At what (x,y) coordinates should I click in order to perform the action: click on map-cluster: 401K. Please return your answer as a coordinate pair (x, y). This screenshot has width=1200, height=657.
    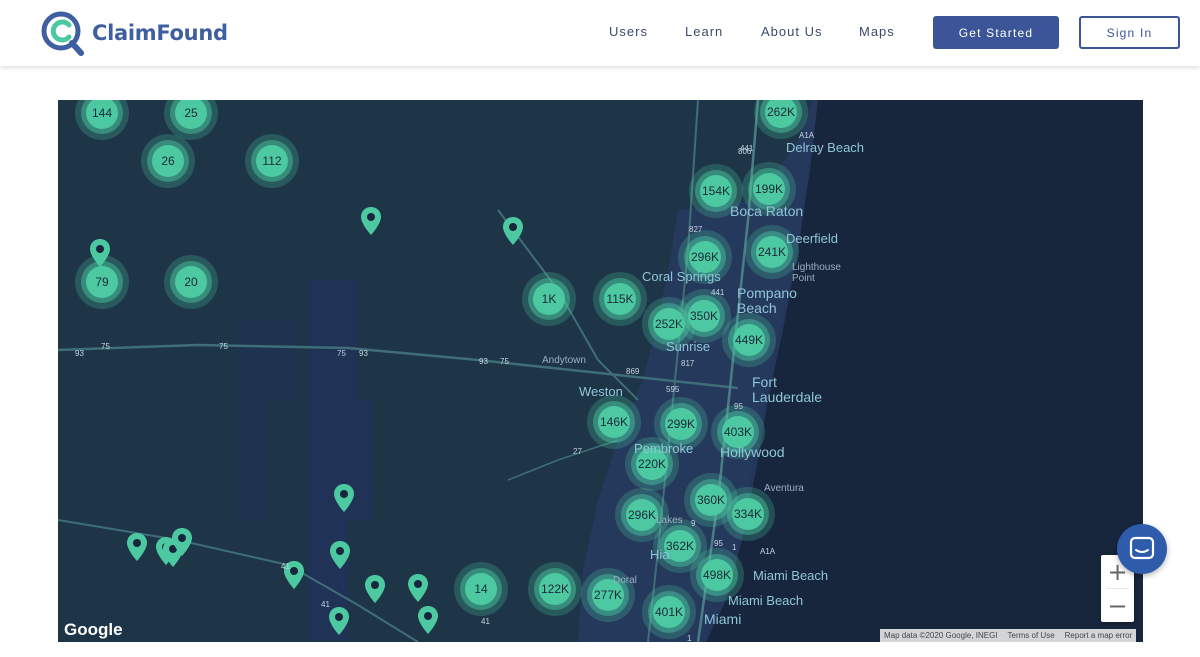
    Looking at the image, I should click on (669, 612).